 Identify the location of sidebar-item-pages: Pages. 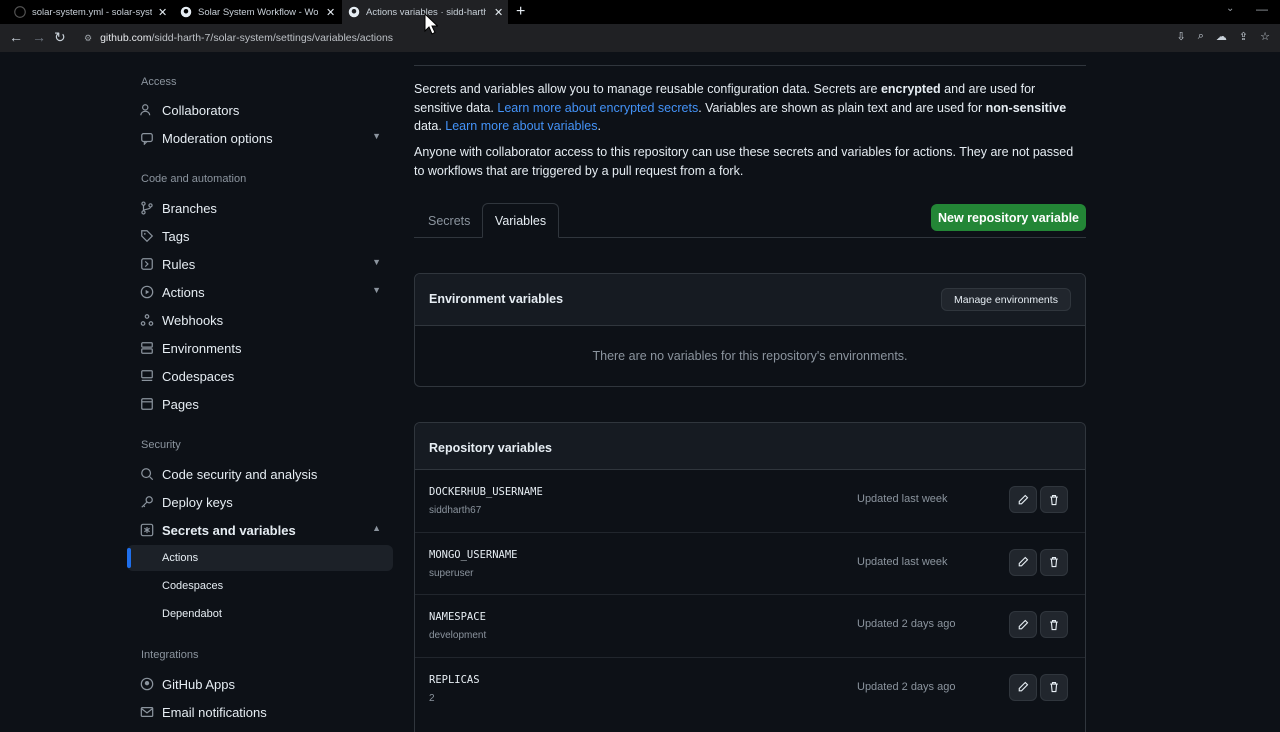
(260, 404).